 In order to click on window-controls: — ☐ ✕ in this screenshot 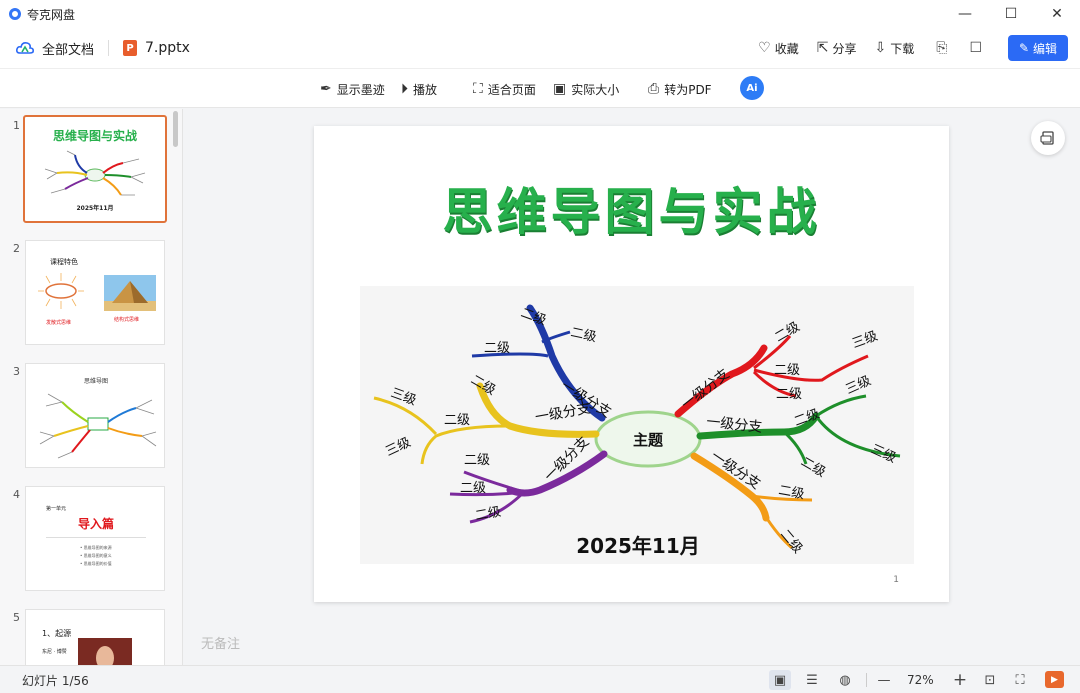, I will do `click(1011, 14)`.